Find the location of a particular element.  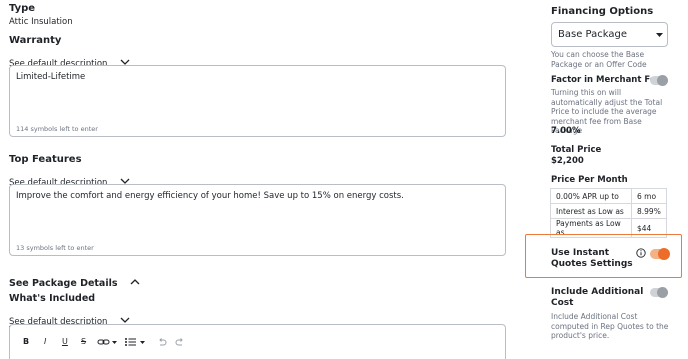

total-price-value: $2,200 is located at coordinates (567, 161).